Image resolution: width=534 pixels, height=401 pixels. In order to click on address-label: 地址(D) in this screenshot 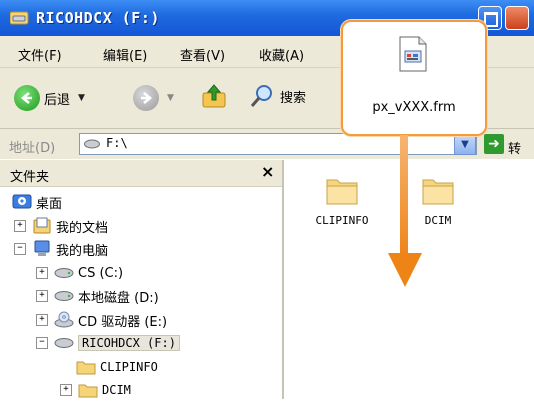, I will do `click(32, 148)`.